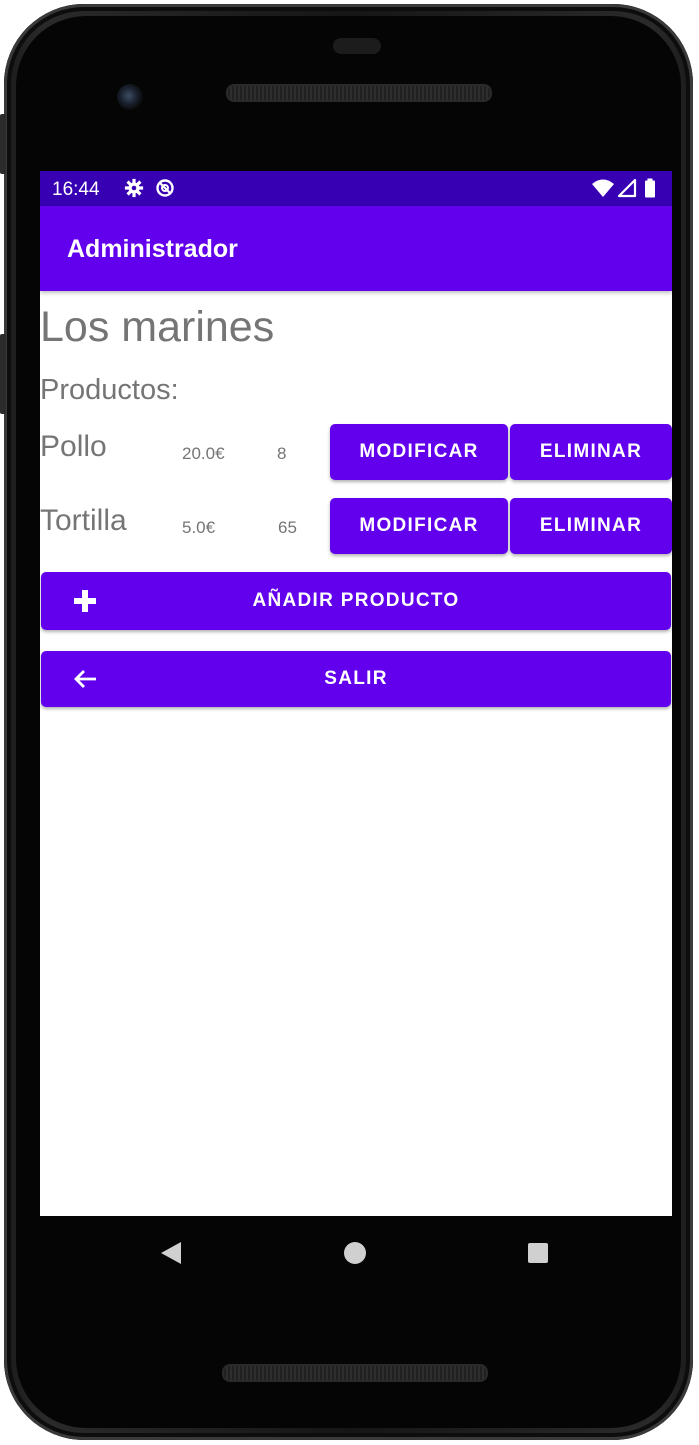  What do you see at coordinates (73, 446) in the screenshot?
I see `product-name: Pollo` at bounding box center [73, 446].